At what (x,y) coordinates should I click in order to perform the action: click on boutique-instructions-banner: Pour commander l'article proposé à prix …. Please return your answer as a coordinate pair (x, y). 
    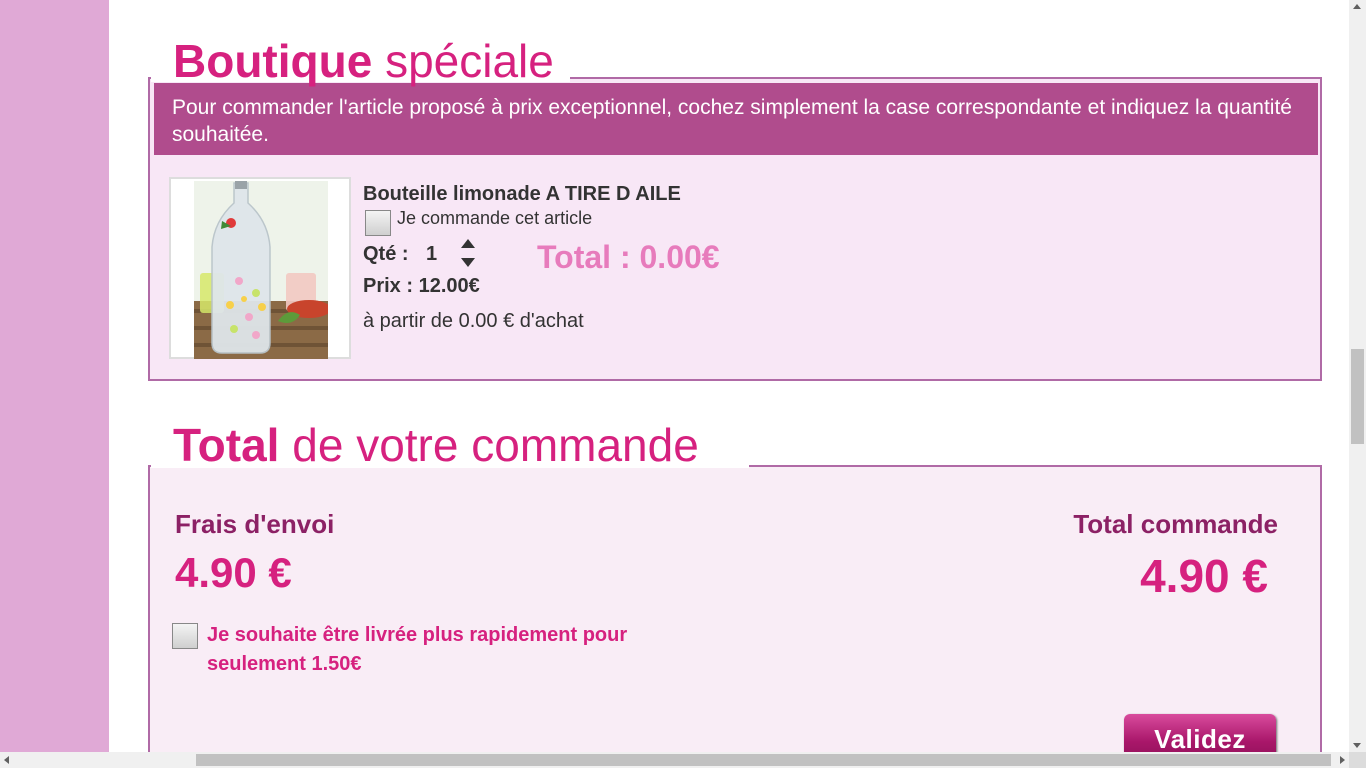
    Looking at the image, I should click on (736, 119).